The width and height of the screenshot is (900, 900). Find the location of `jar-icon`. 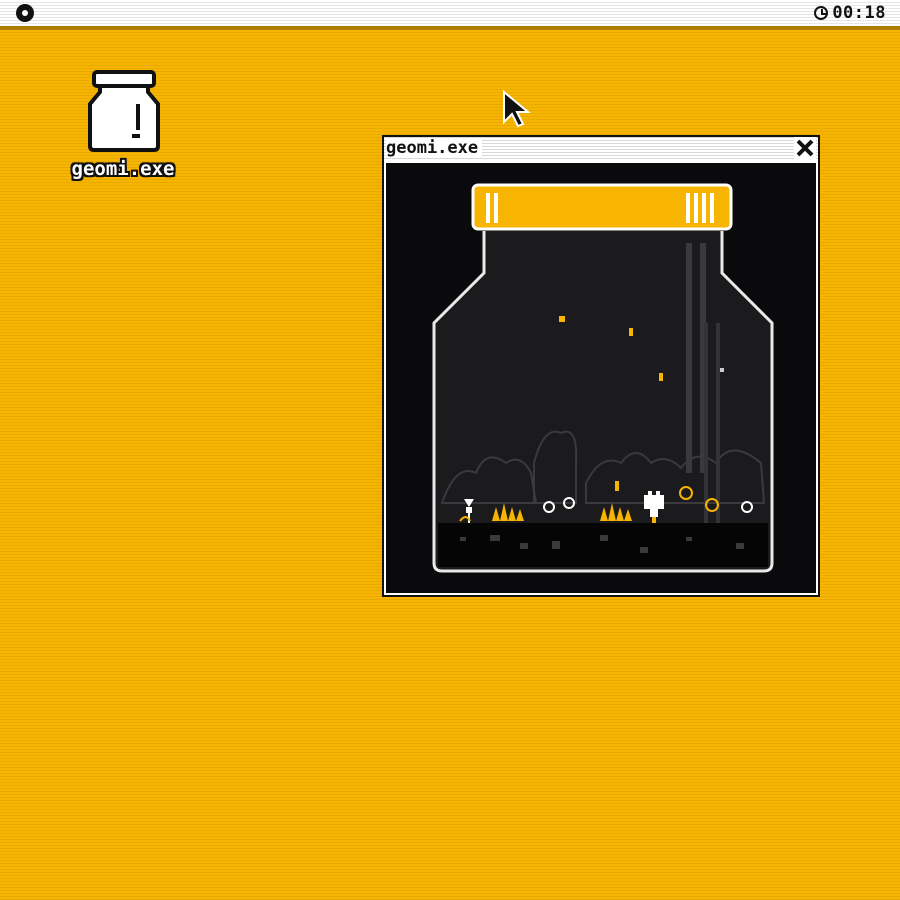

jar-icon is located at coordinates (124, 111).